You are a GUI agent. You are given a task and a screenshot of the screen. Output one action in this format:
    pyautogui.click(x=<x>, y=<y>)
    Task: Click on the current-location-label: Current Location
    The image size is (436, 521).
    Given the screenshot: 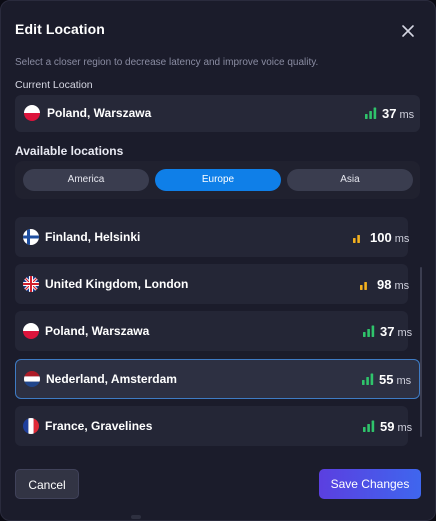 What is the action you would take?
    pyautogui.click(x=54, y=85)
    